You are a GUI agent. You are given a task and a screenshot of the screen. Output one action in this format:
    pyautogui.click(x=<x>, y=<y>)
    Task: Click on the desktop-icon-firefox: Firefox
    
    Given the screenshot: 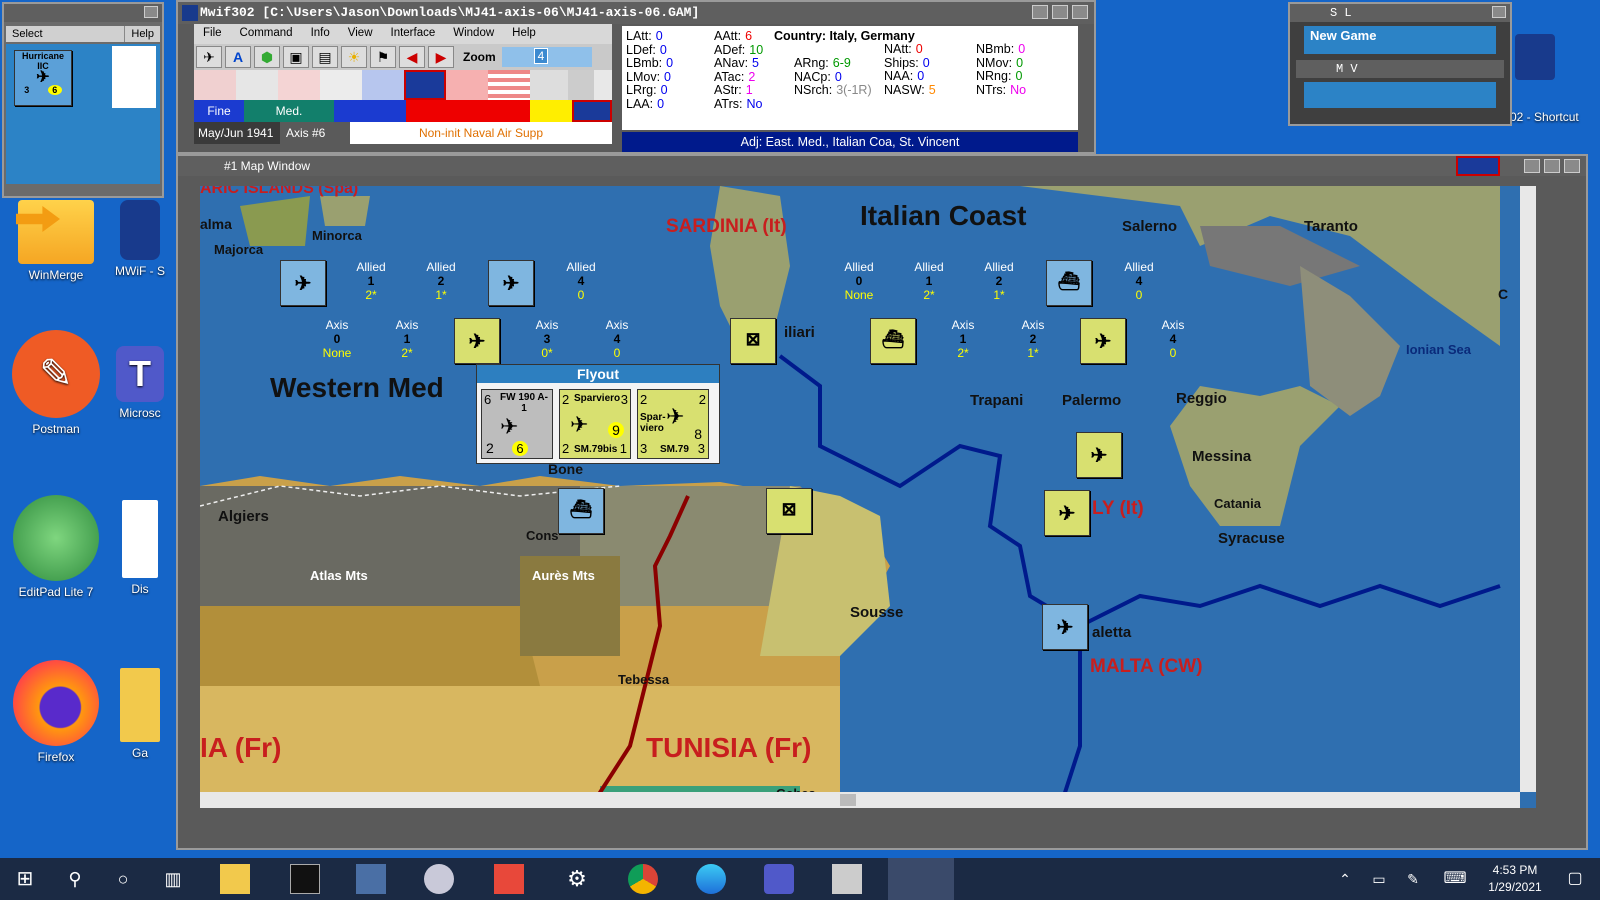 What is the action you would take?
    pyautogui.click(x=56, y=712)
    